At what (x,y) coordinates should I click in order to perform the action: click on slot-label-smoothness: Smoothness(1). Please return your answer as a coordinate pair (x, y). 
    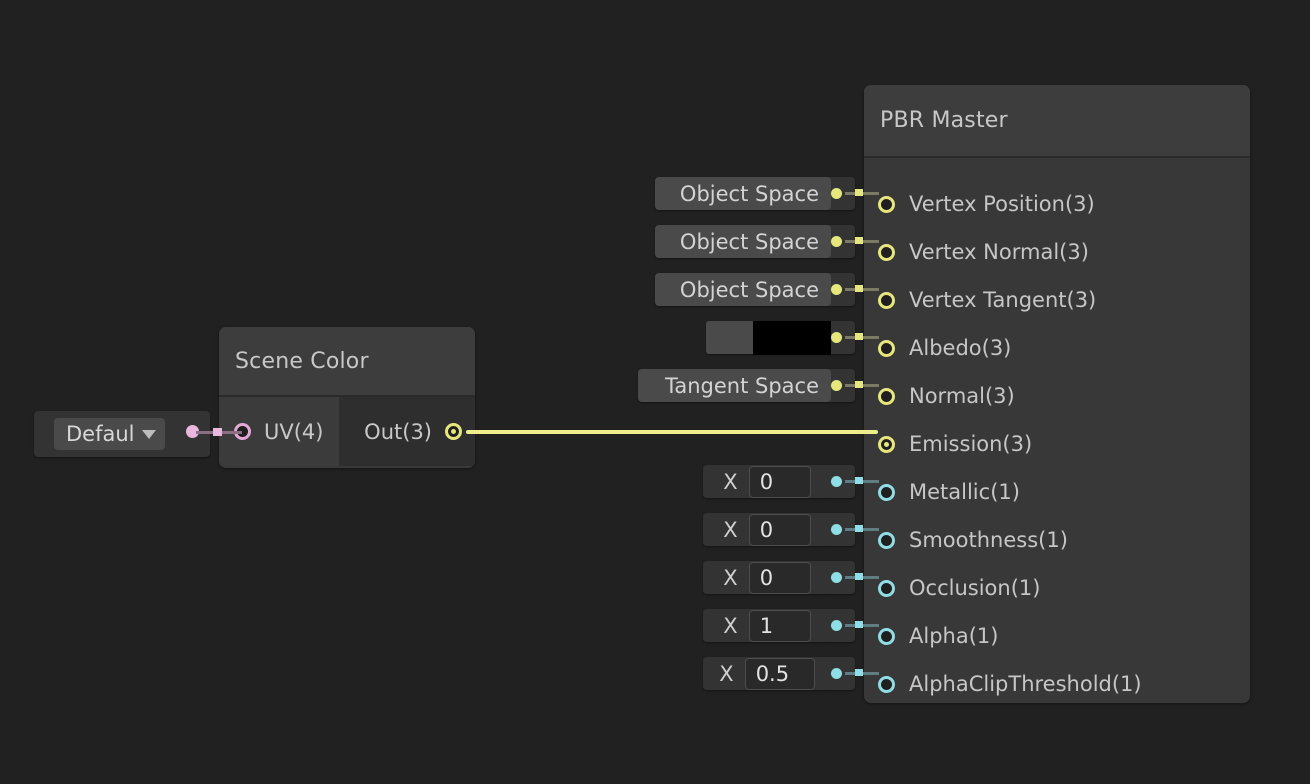
    Looking at the image, I should click on (988, 540).